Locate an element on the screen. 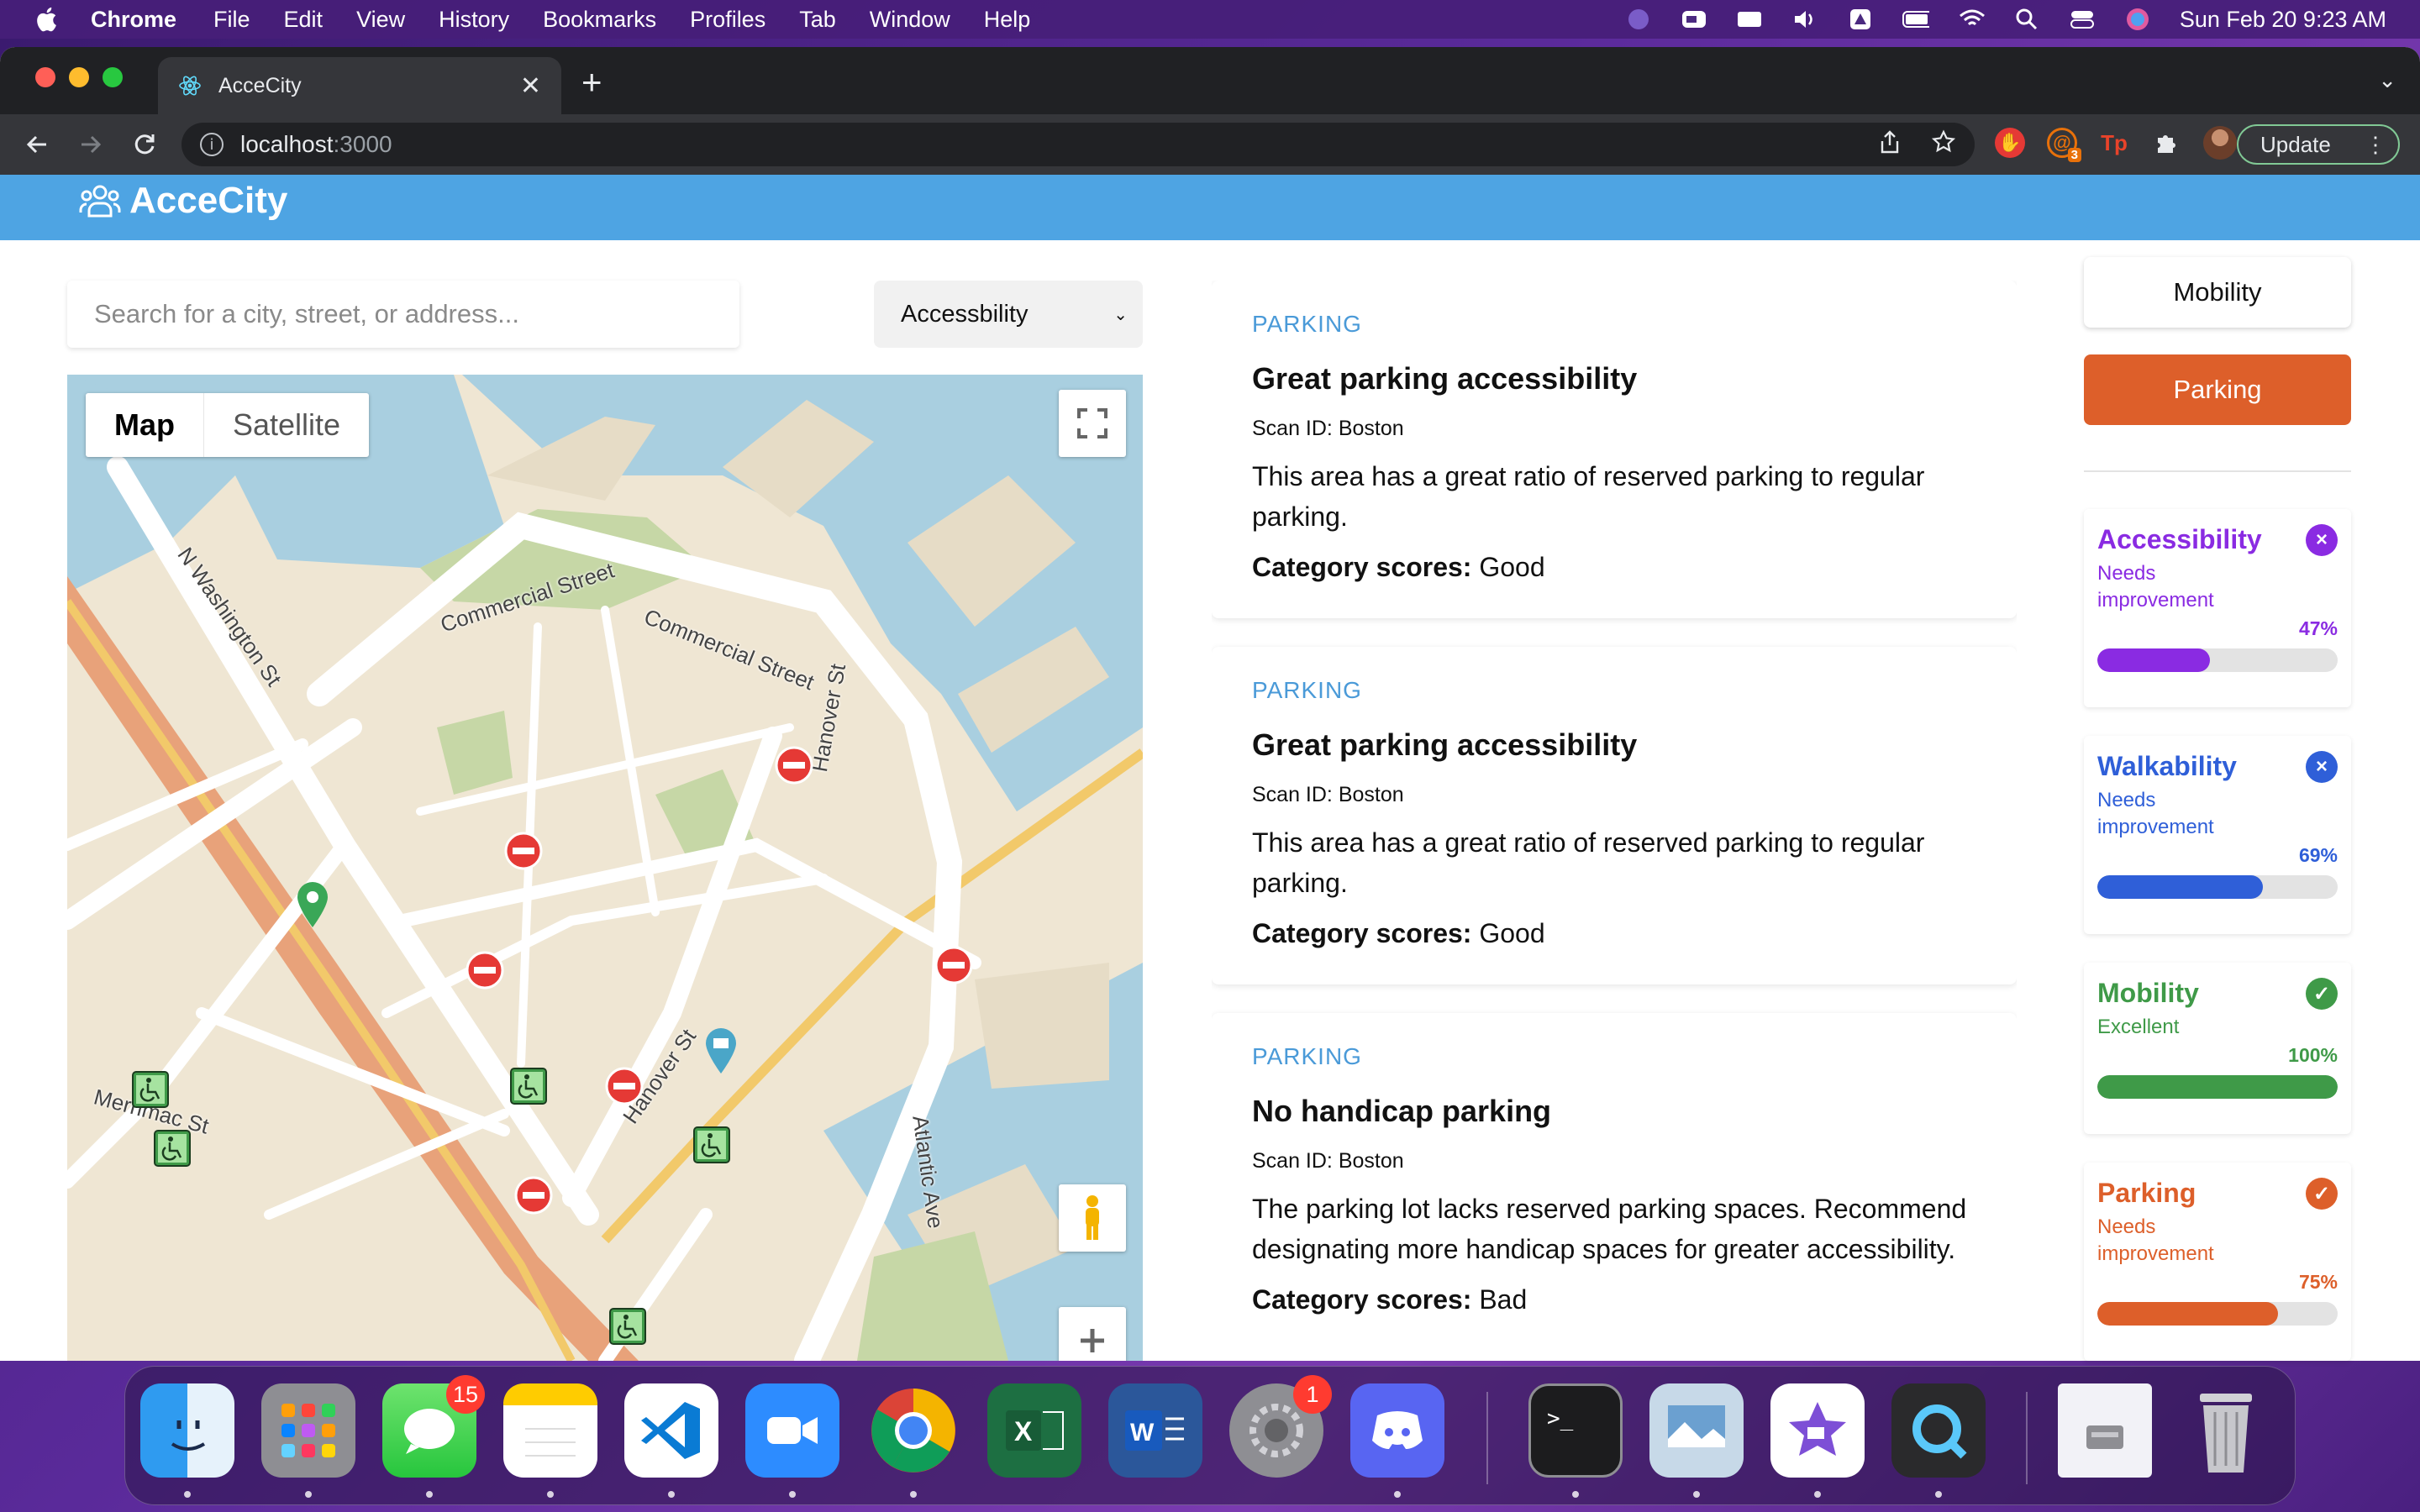 The width and height of the screenshot is (2420, 1512). volume-icon is located at coordinates (1804, 19).